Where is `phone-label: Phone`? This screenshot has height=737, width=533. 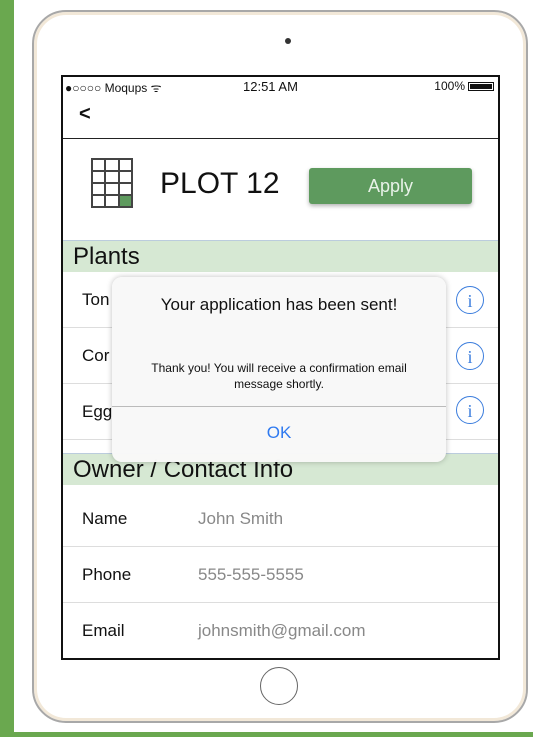
phone-label: Phone is located at coordinates (107, 574).